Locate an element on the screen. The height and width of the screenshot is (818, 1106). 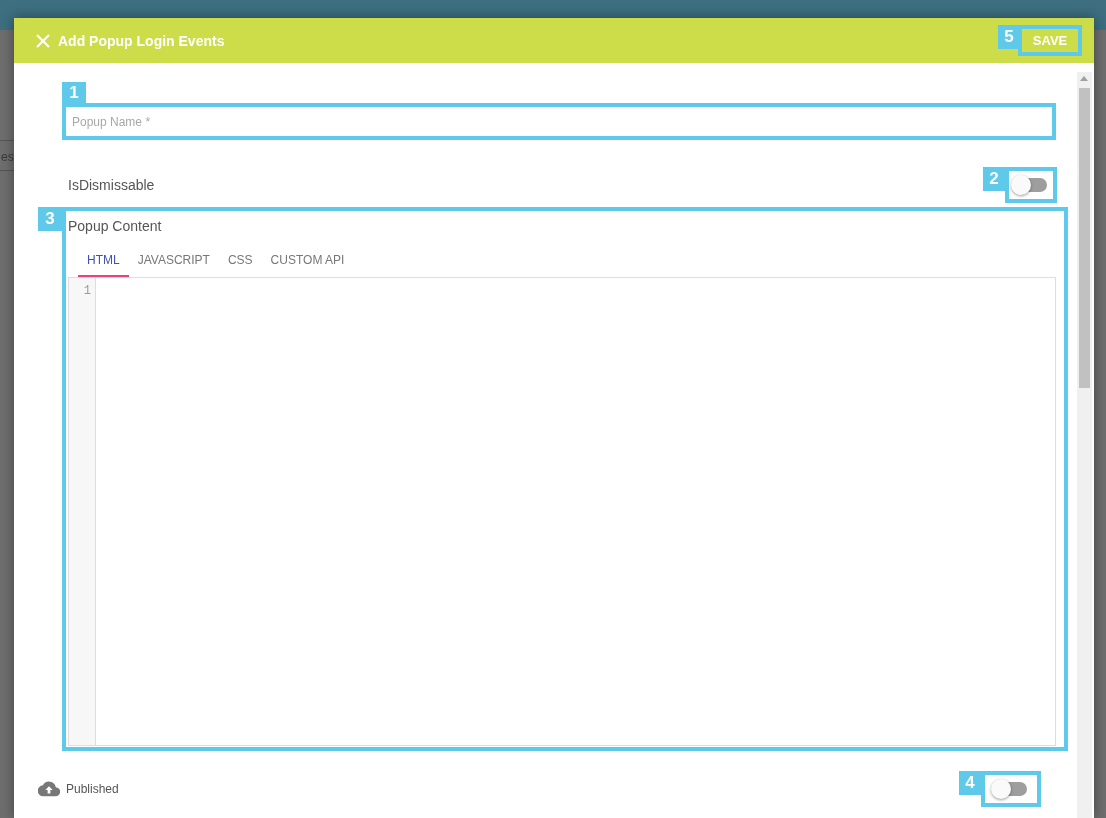
editor-tab: CUSTOM API is located at coordinates (307, 262).